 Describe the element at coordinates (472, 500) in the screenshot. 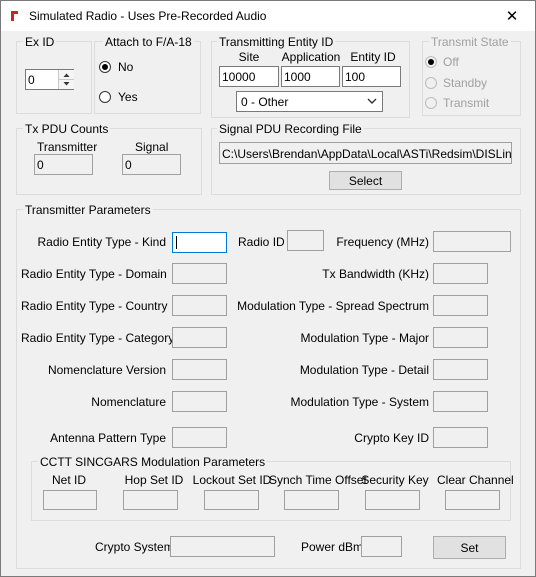

I see `clear-channel-input` at that location.